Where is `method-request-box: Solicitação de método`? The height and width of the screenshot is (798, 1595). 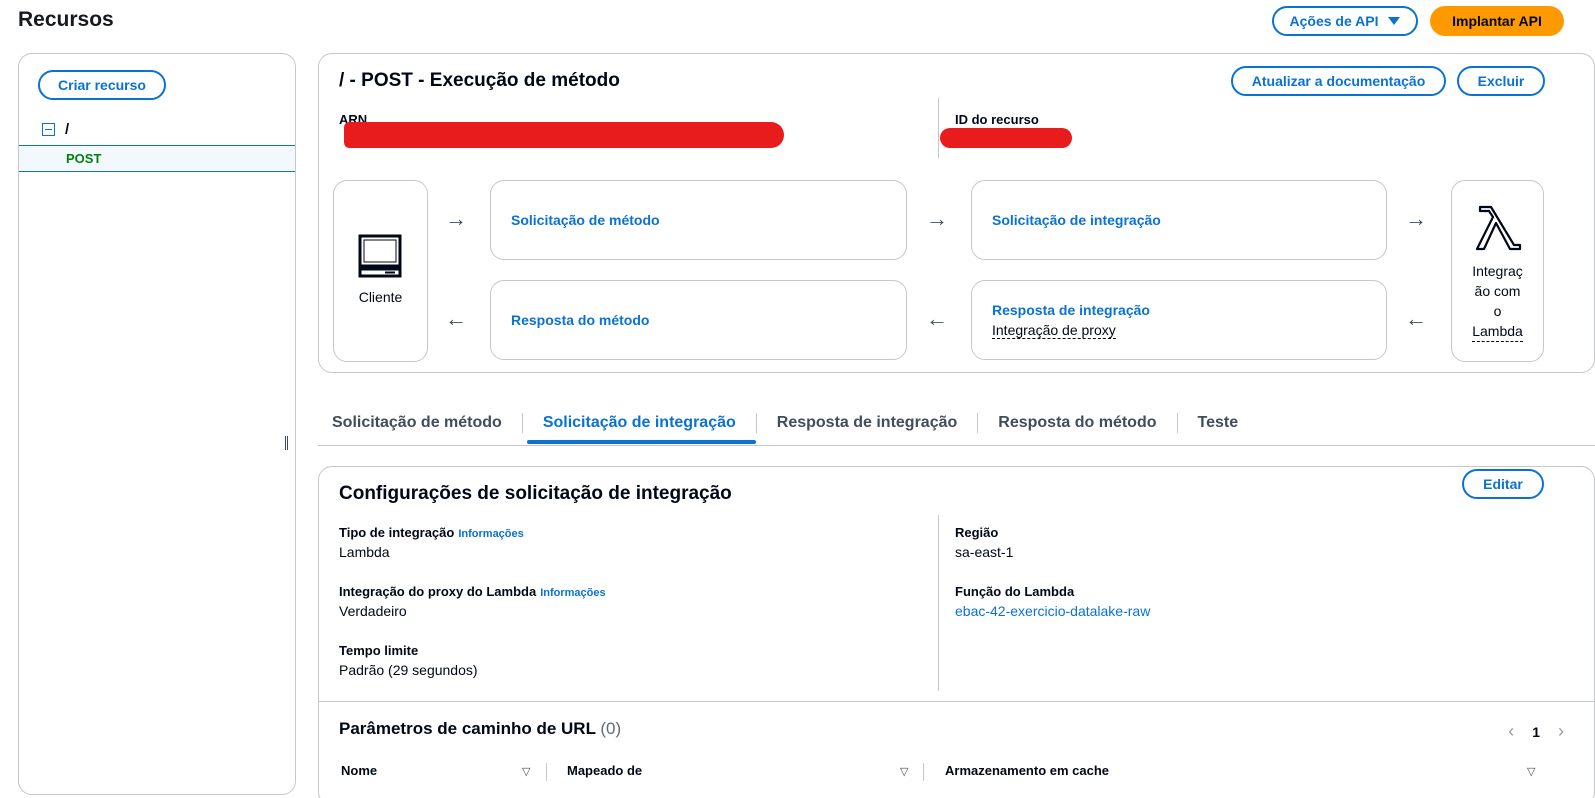 method-request-box: Solicitação de método is located at coordinates (698, 220).